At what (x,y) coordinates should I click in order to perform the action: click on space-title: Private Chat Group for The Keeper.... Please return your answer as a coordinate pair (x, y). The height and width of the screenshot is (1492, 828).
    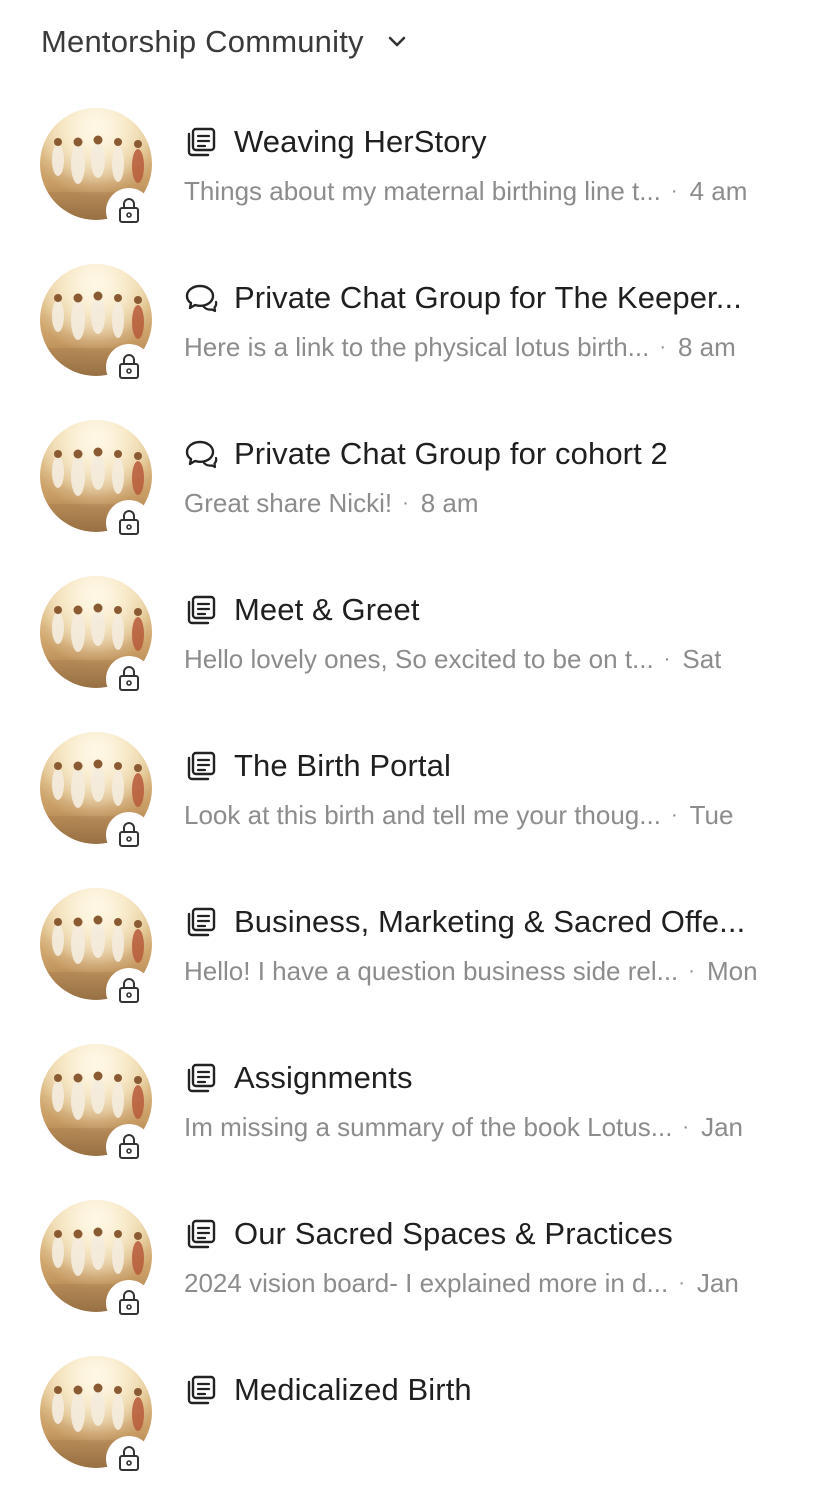
    Looking at the image, I should click on (488, 297).